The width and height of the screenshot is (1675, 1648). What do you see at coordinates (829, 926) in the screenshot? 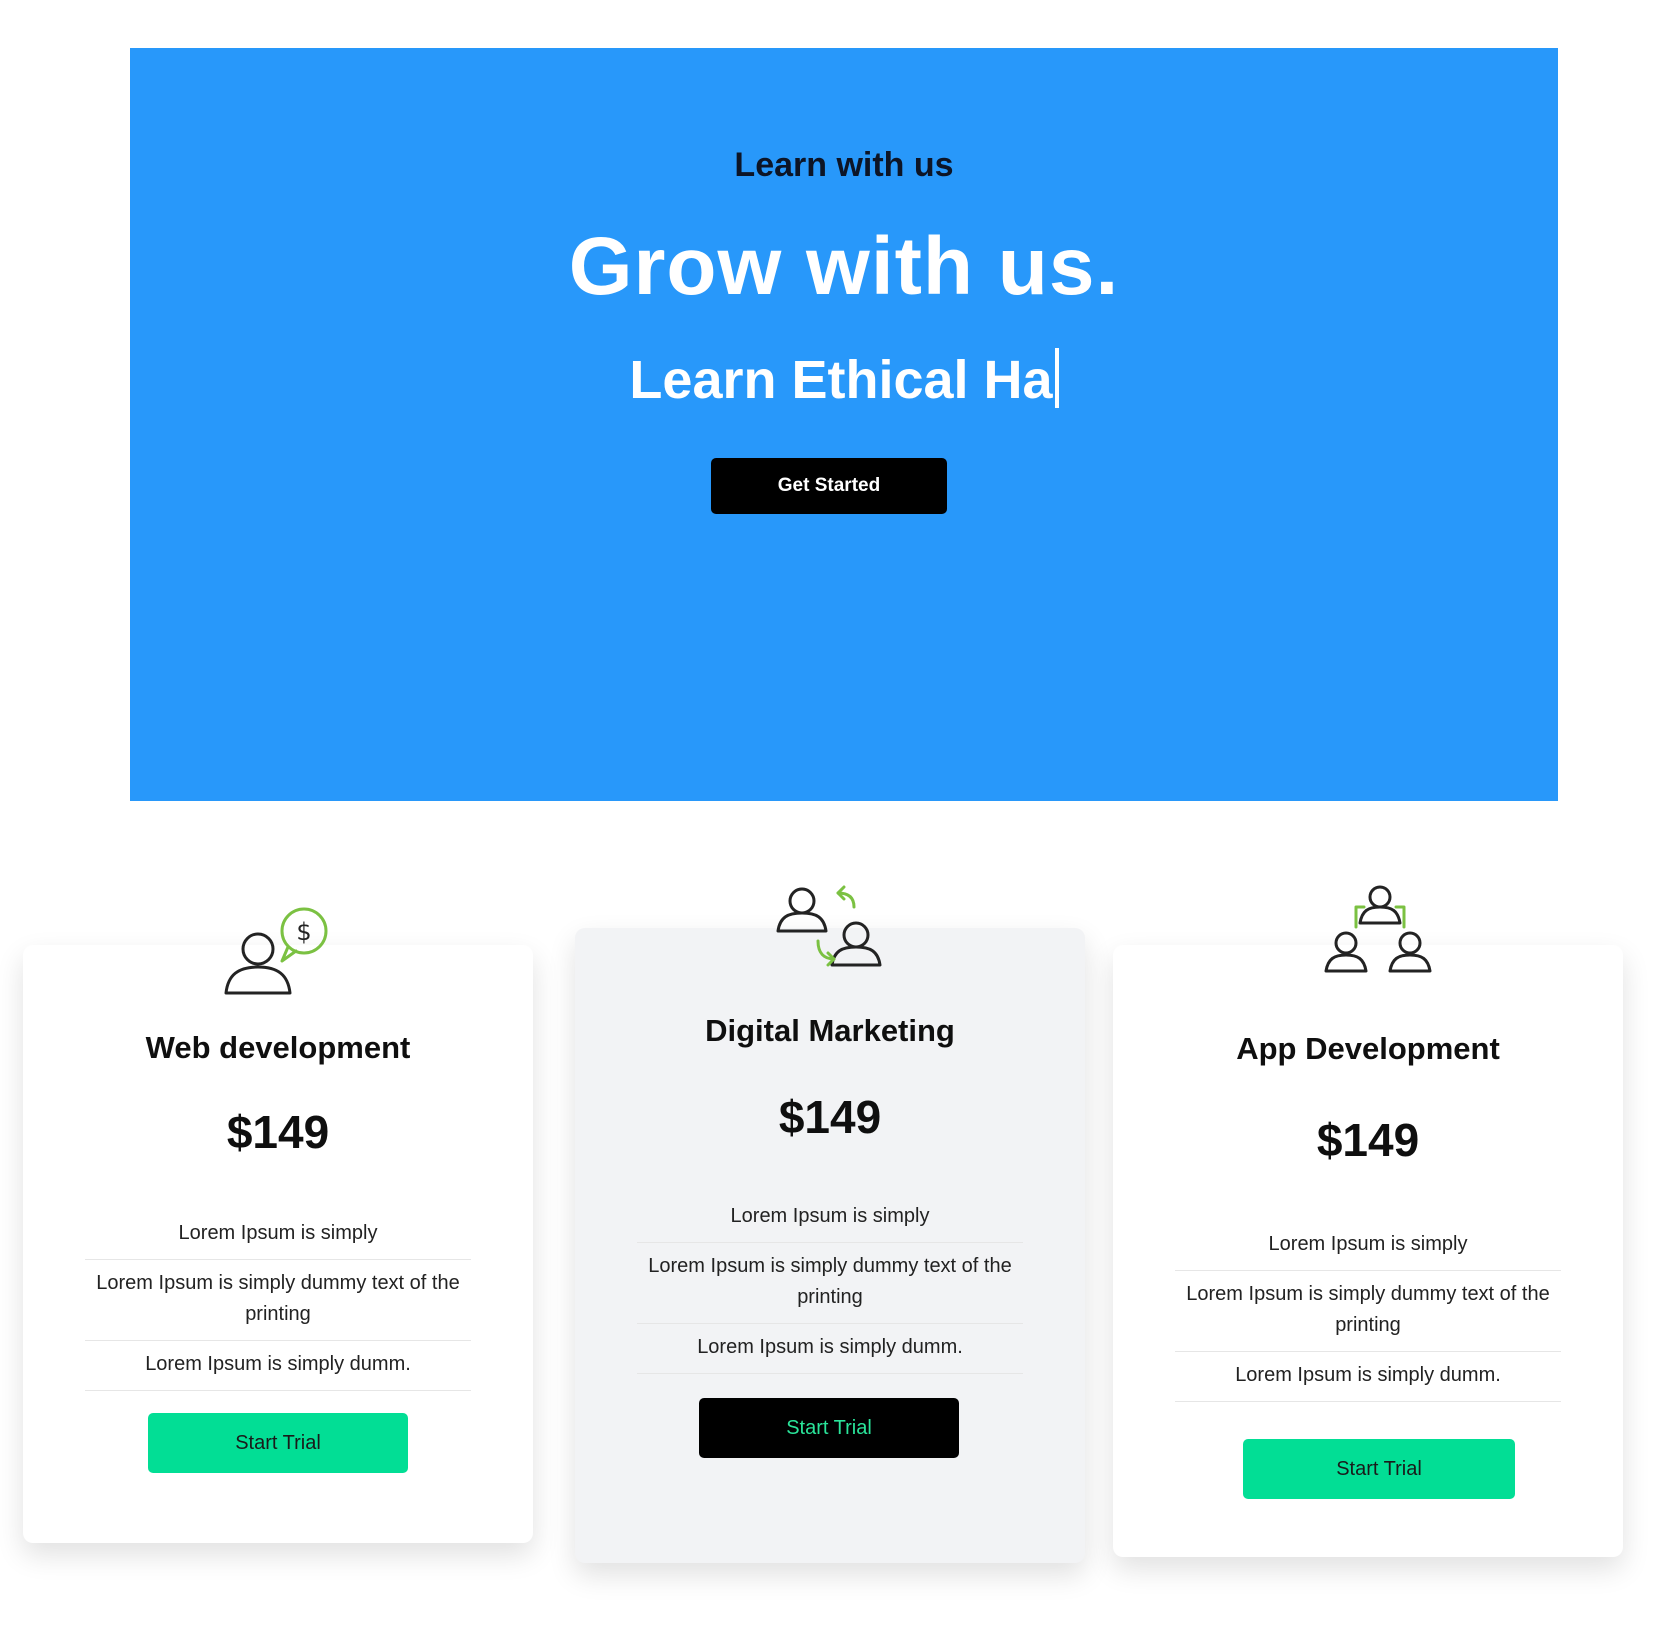
I see `people-exchange-icon` at bounding box center [829, 926].